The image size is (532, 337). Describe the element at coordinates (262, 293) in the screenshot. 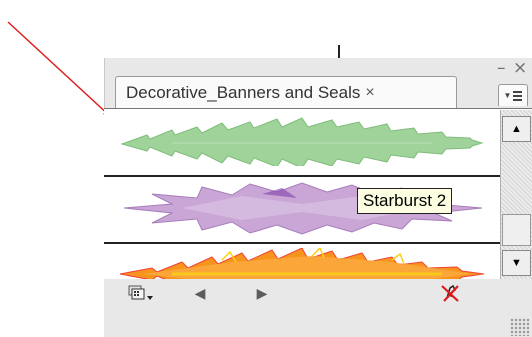

I see `next-arrow-icon: ▶` at that location.